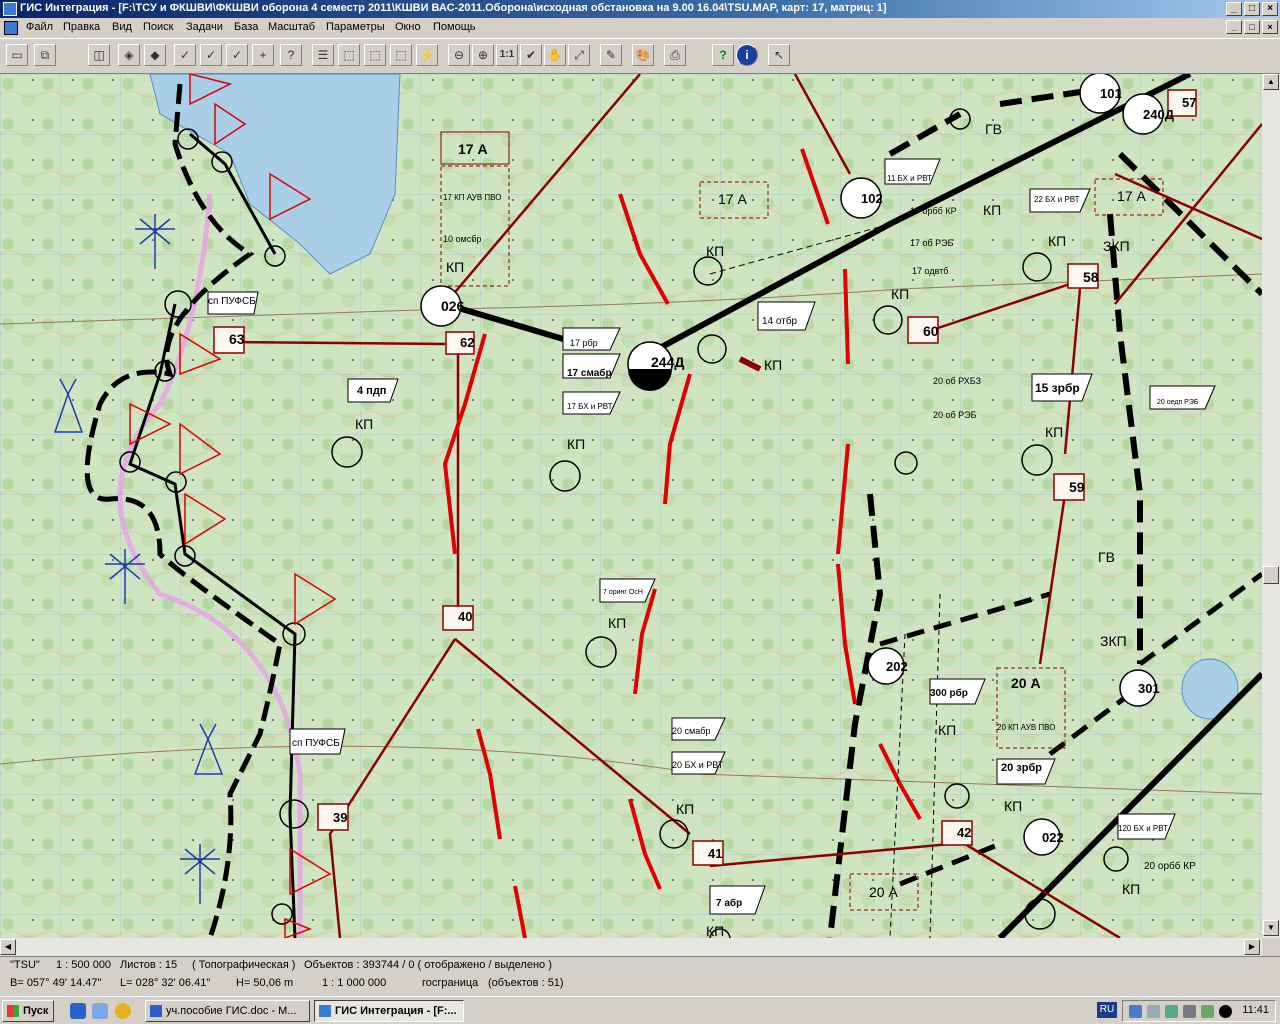 Image resolution: width=1280 pixels, height=1024 pixels. Describe the element at coordinates (465, 616) in the screenshot. I see `map-unit-label: 40` at that location.